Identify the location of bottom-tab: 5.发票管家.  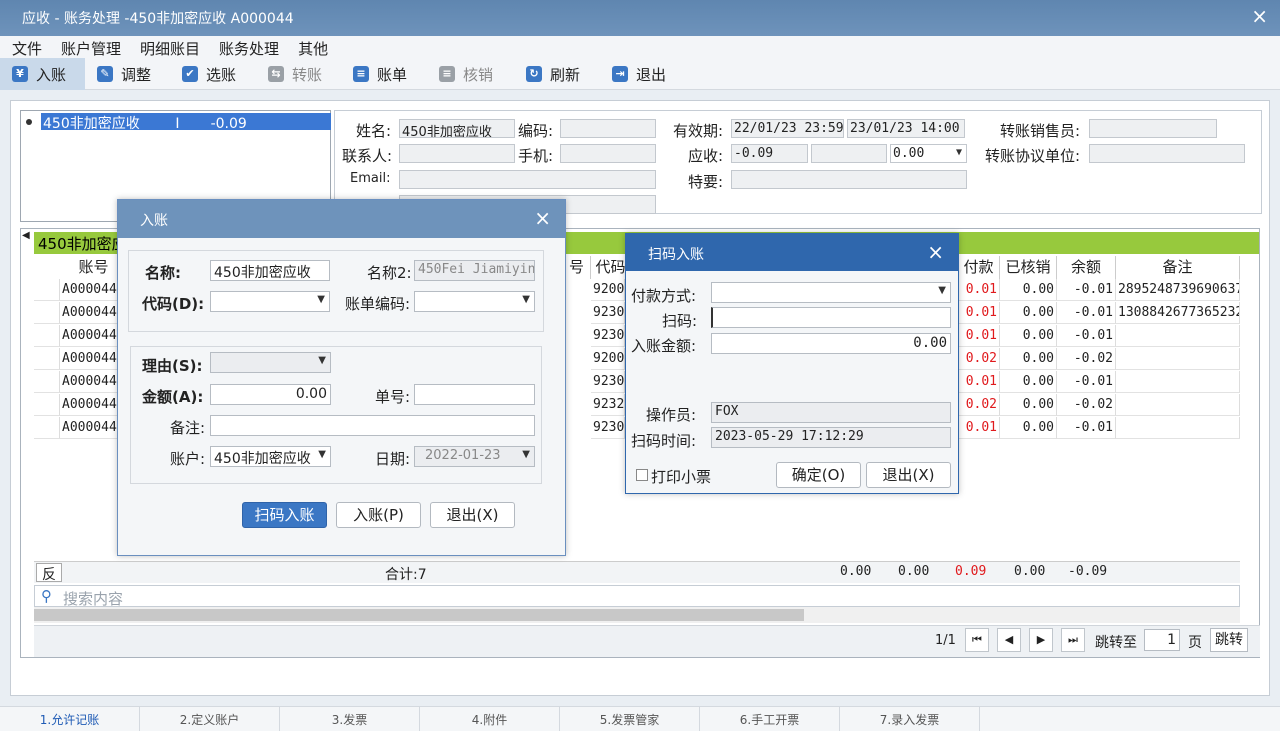
(630, 719).